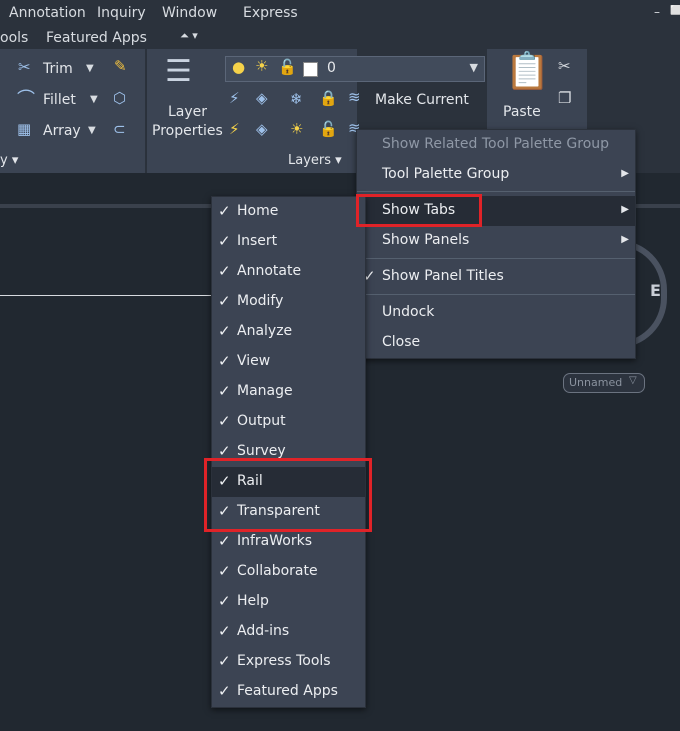 This screenshot has height=731, width=680. What do you see at coordinates (263, 631) in the screenshot?
I see `menu-item-label: Add-ins` at bounding box center [263, 631].